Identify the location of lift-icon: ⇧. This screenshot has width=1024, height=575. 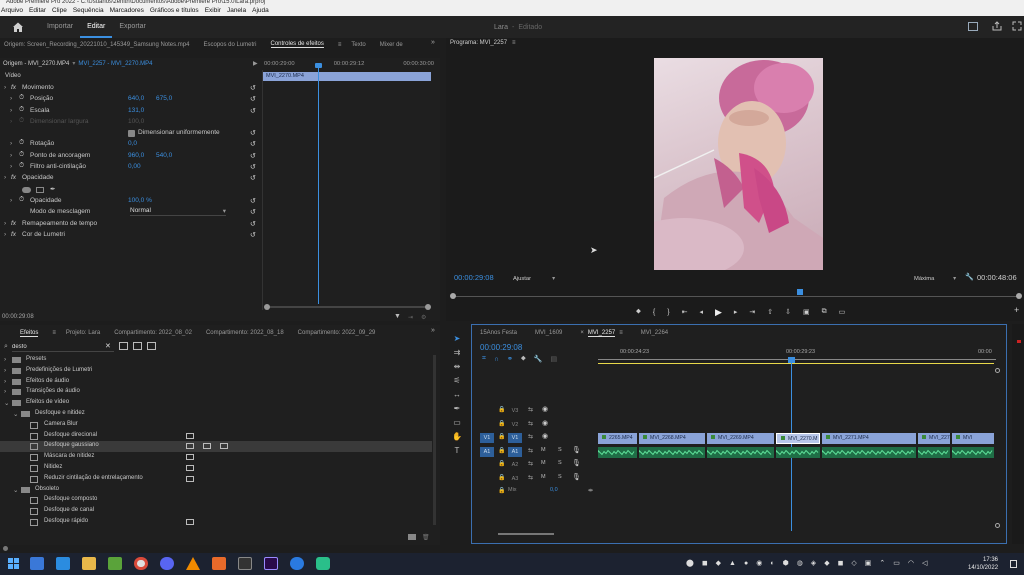
(770, 312).